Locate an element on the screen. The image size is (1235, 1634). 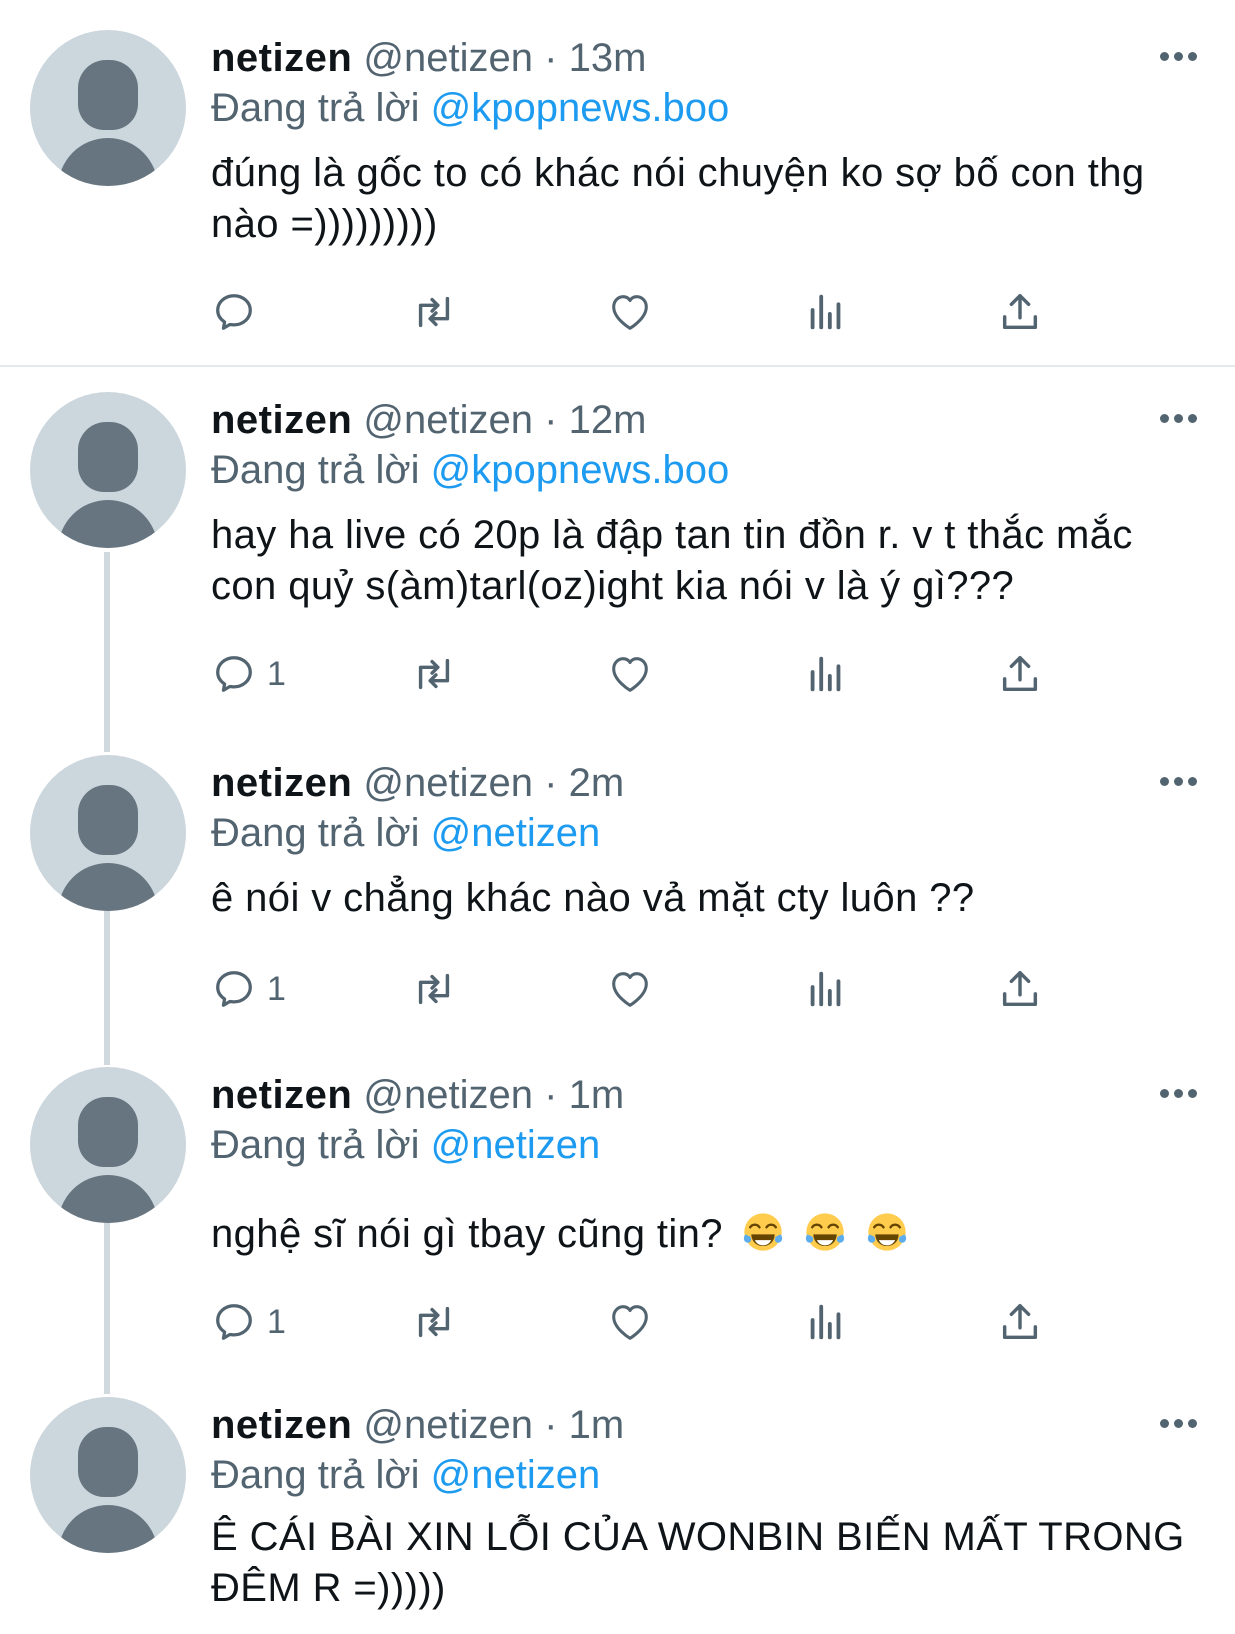
reply-button is located at coordinates (239, 312).